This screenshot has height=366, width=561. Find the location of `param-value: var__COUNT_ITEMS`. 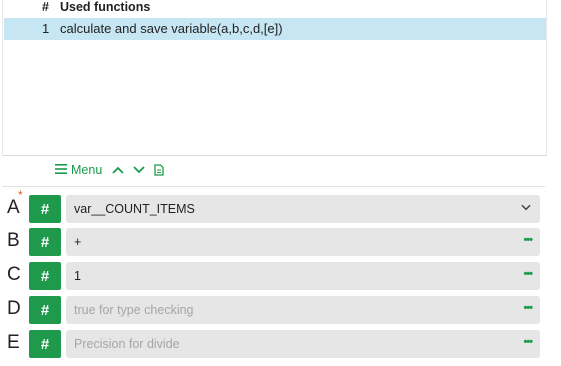

param-value: var__COUNT_ITEMS is located at coordinates (134, 209).